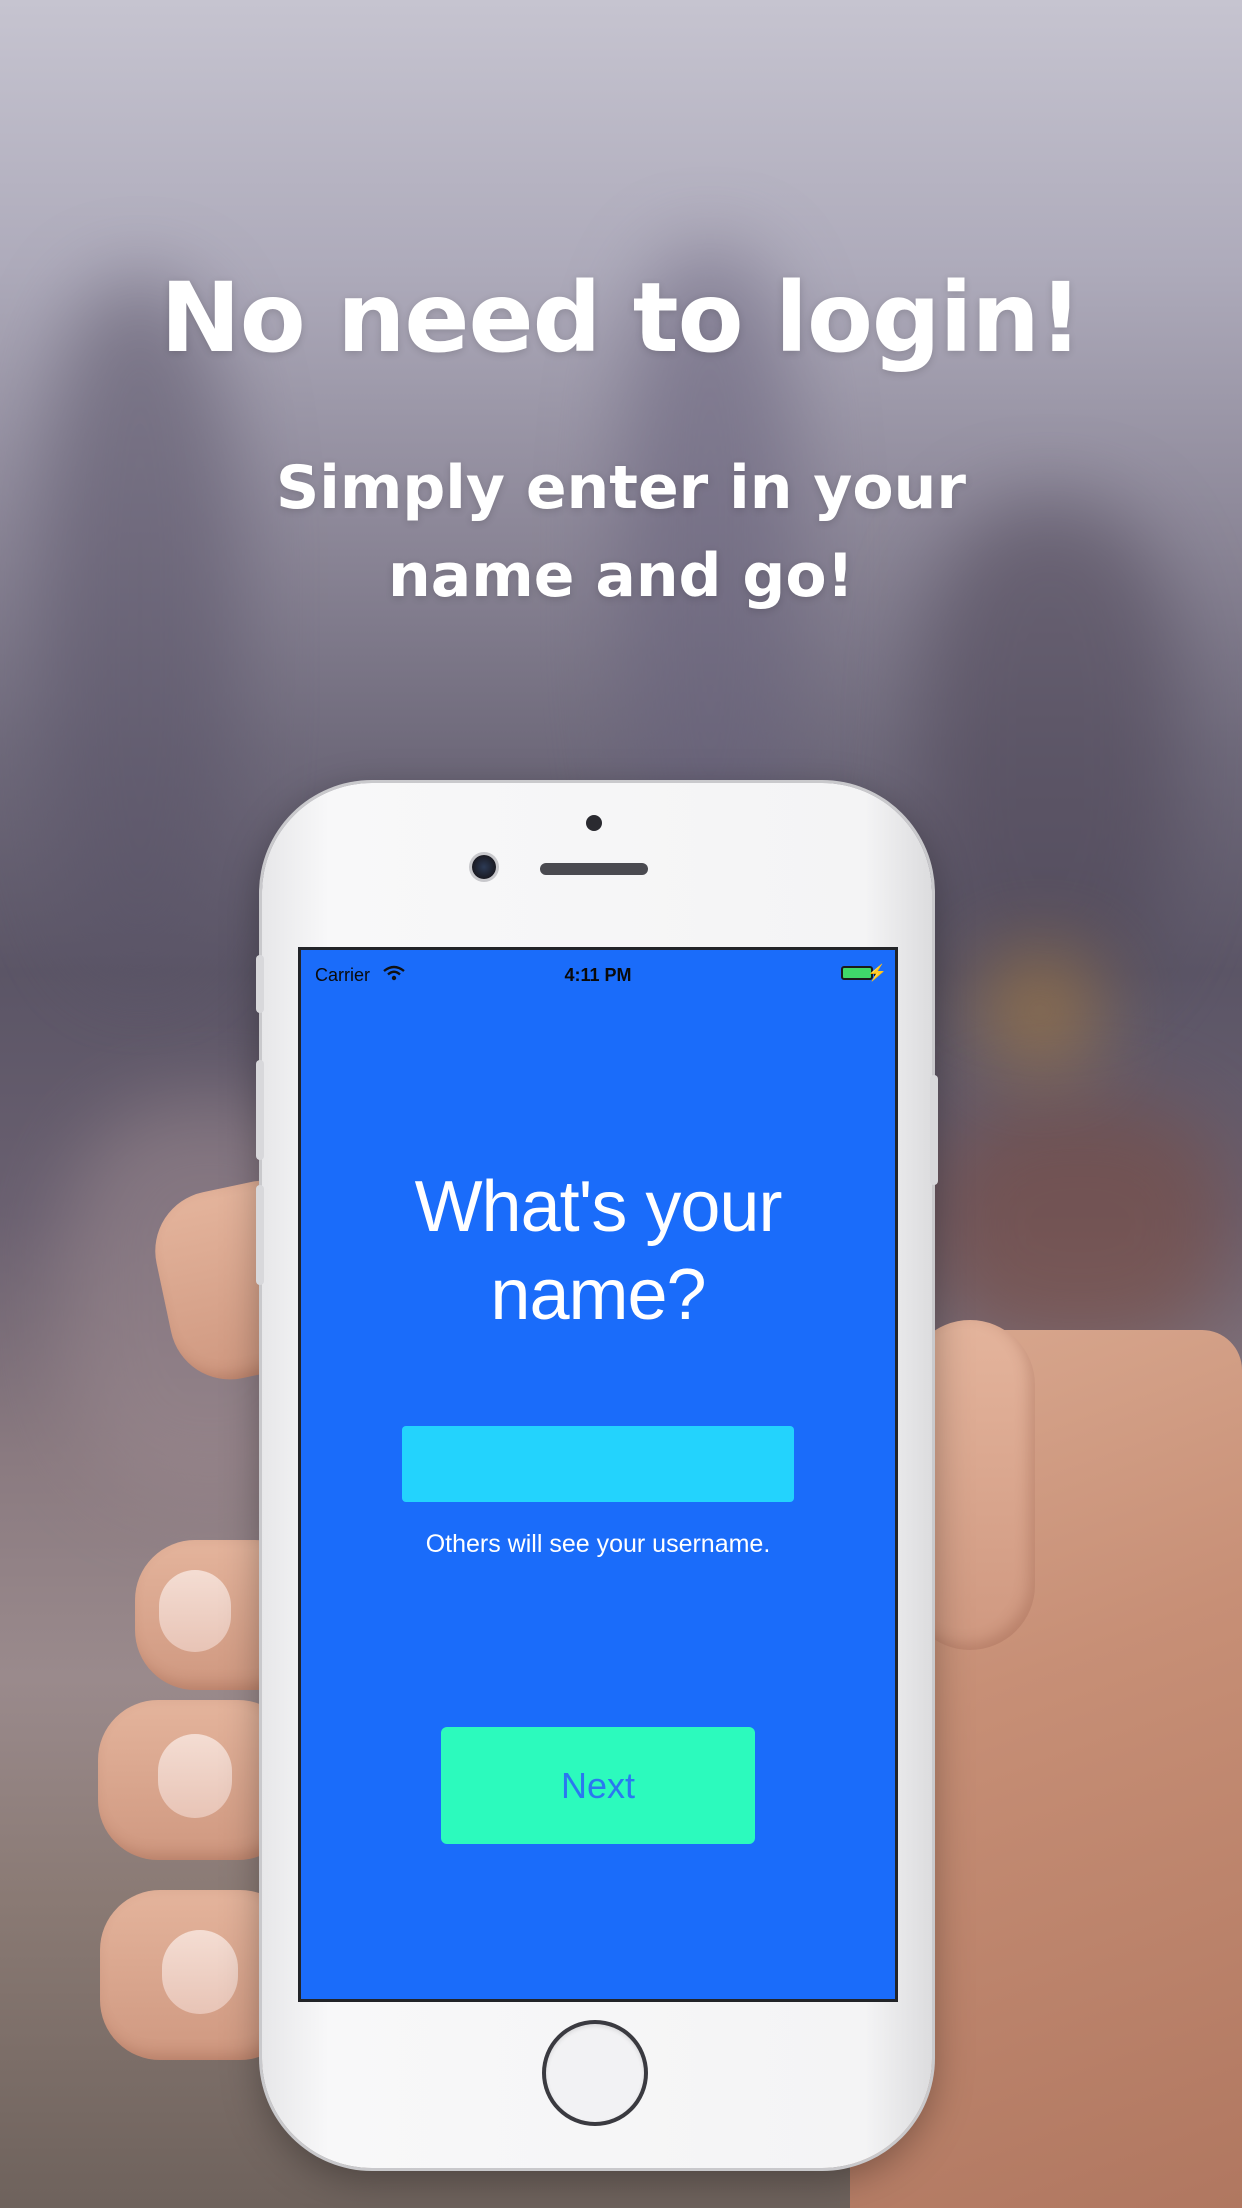 This screenshot has width=1242, height=2208. I want to click on bolt-icon: ⚡, so click(877, 973).